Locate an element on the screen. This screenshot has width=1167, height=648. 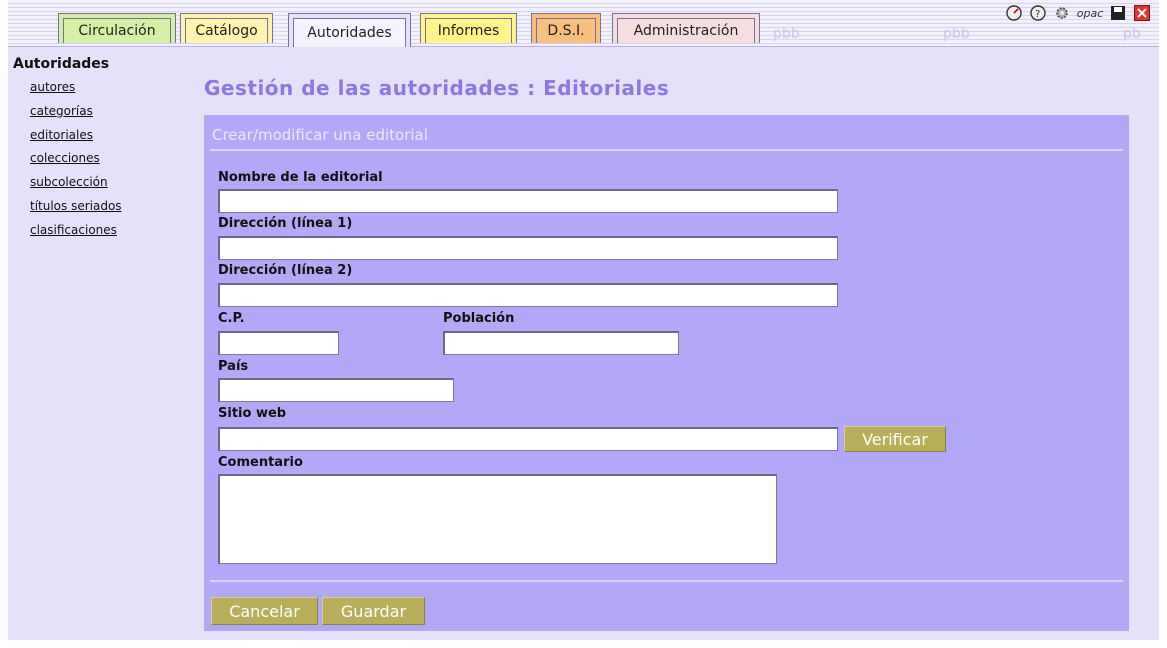
country-input is located at coordinates (336, 390).